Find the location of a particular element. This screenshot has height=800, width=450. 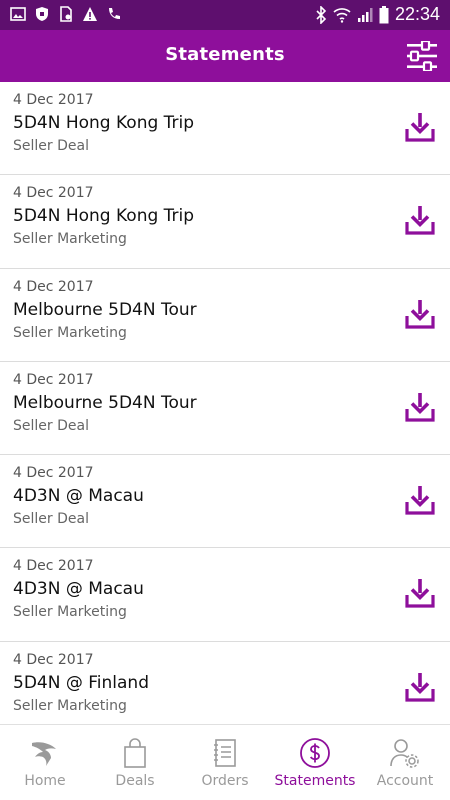

image-icon is located at coordinates (18, 14).